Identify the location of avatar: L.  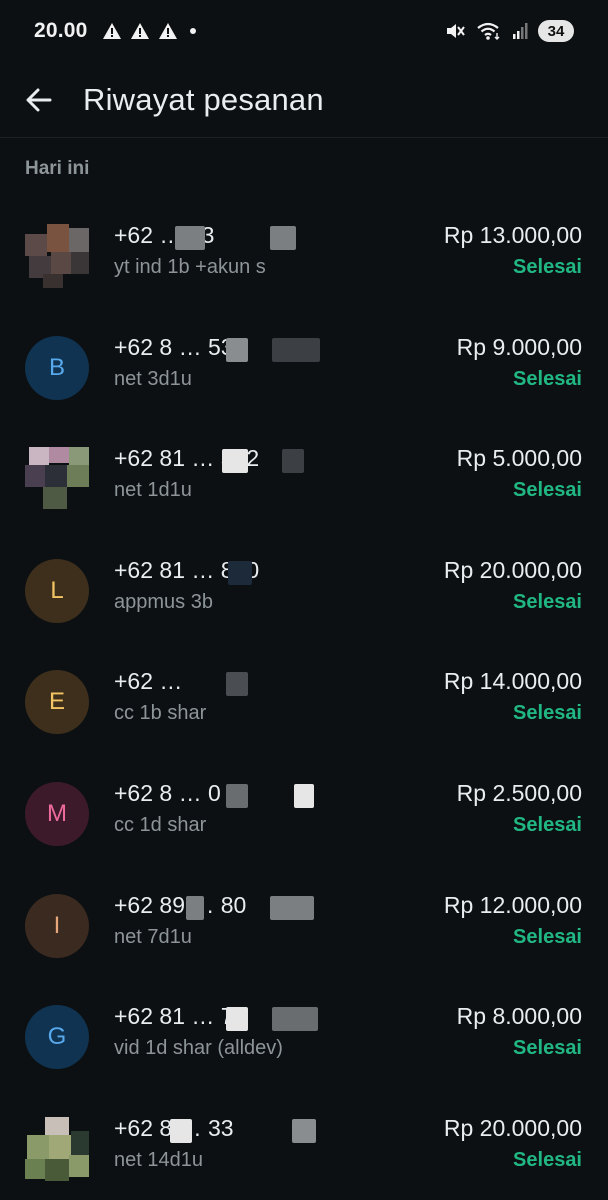
(57, 590).